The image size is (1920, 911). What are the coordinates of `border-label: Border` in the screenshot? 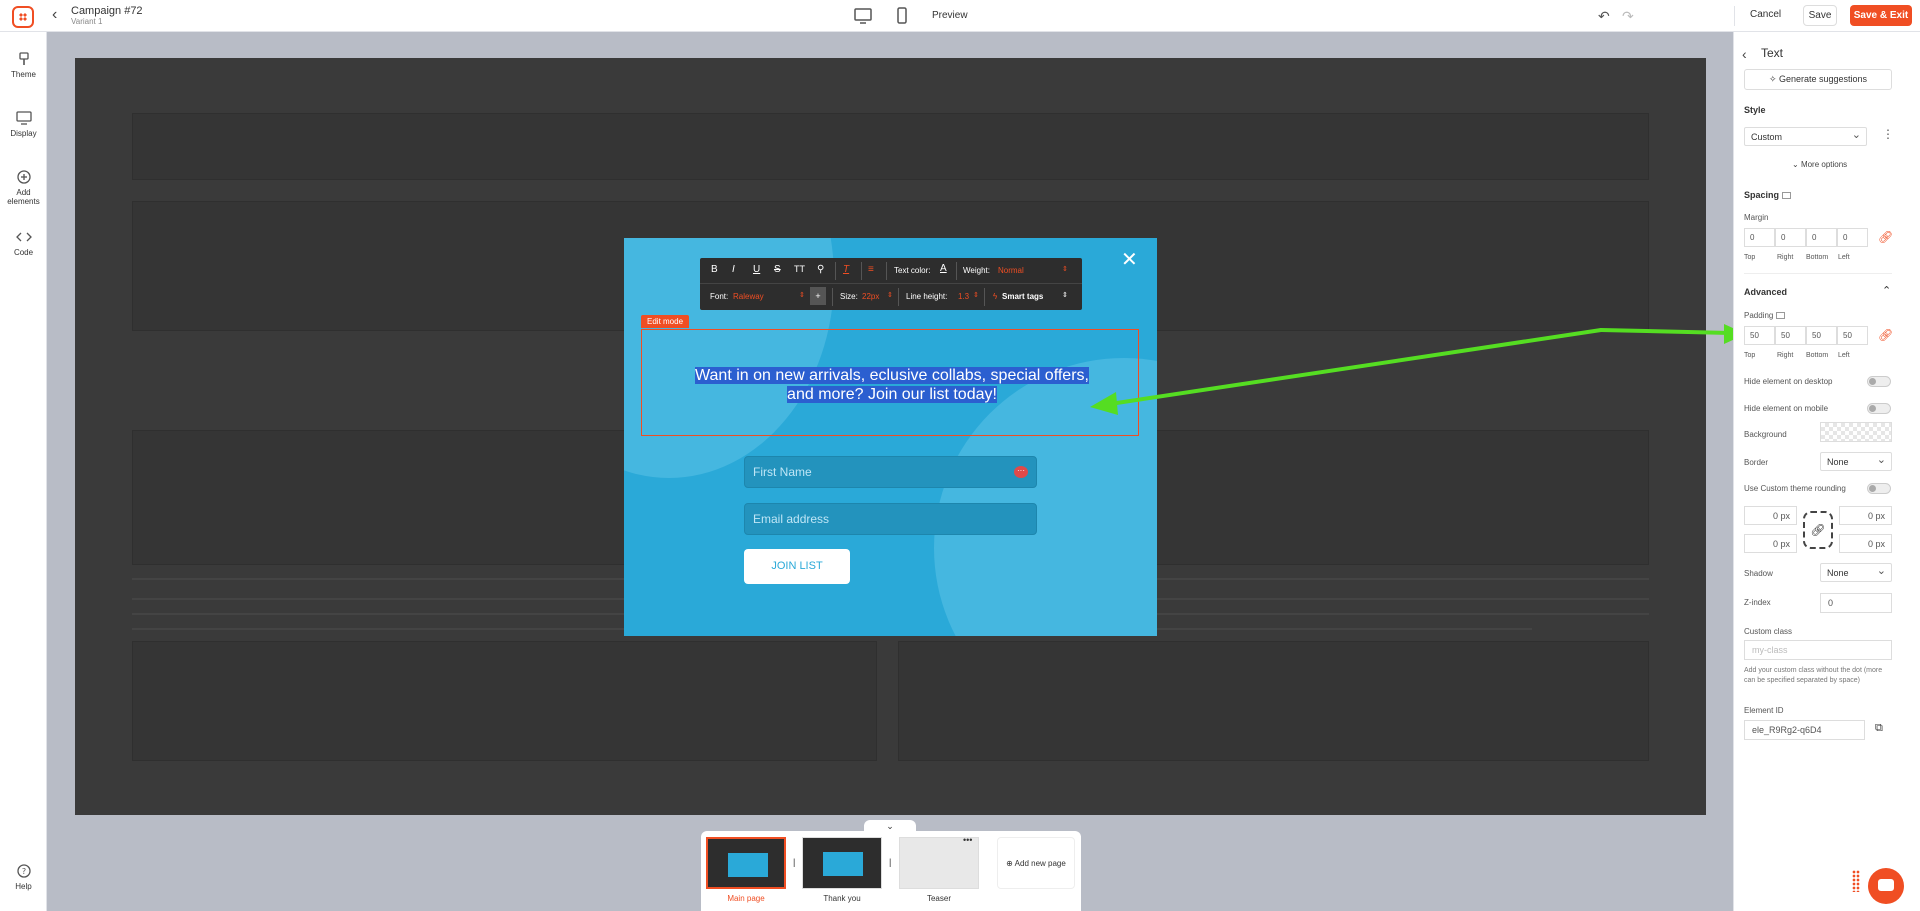 It's located at (1756, 462).